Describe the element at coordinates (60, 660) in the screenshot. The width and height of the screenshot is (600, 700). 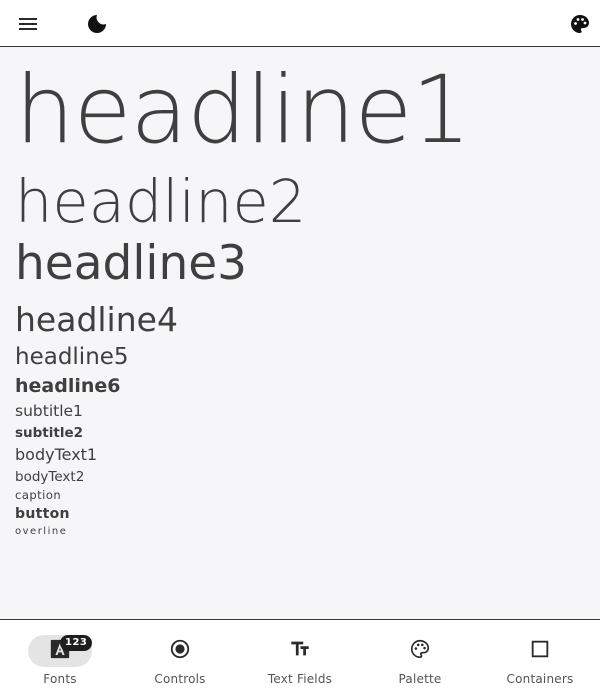
I see `nav-item-fonts: 123 Fonts` at that location.